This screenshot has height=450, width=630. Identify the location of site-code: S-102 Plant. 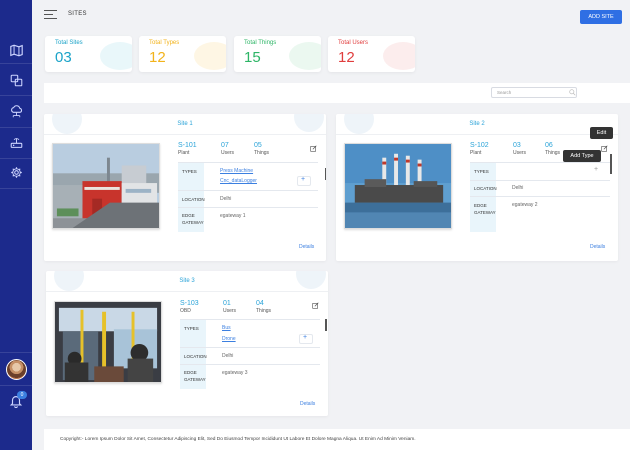
(479, 149).